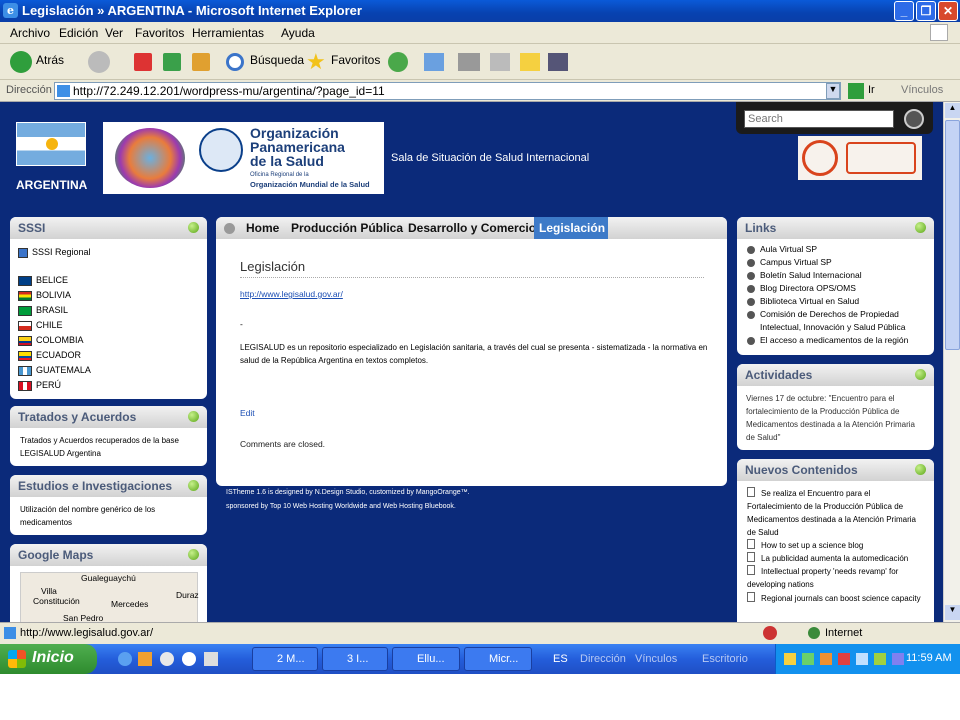  Describe the element at coordinates (725, 659) in the screenshot. I see `toolbar-escritorio: Escritorio` at that location.